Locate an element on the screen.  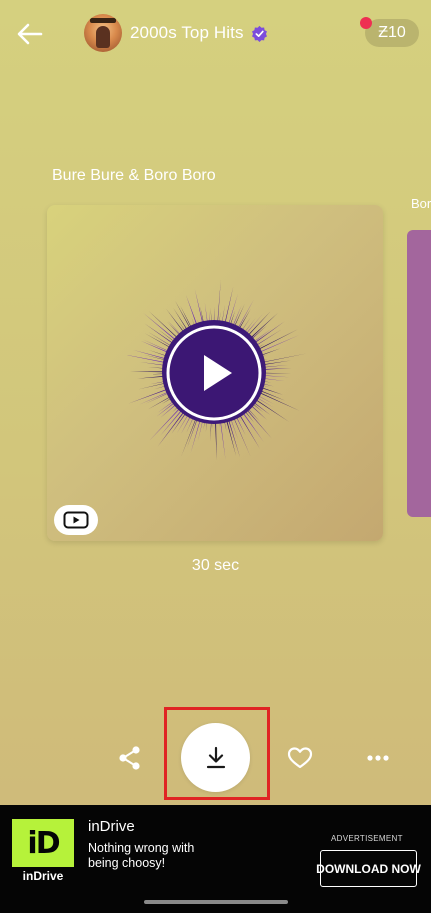
avatar-figure is located at coordinates (103, 37).